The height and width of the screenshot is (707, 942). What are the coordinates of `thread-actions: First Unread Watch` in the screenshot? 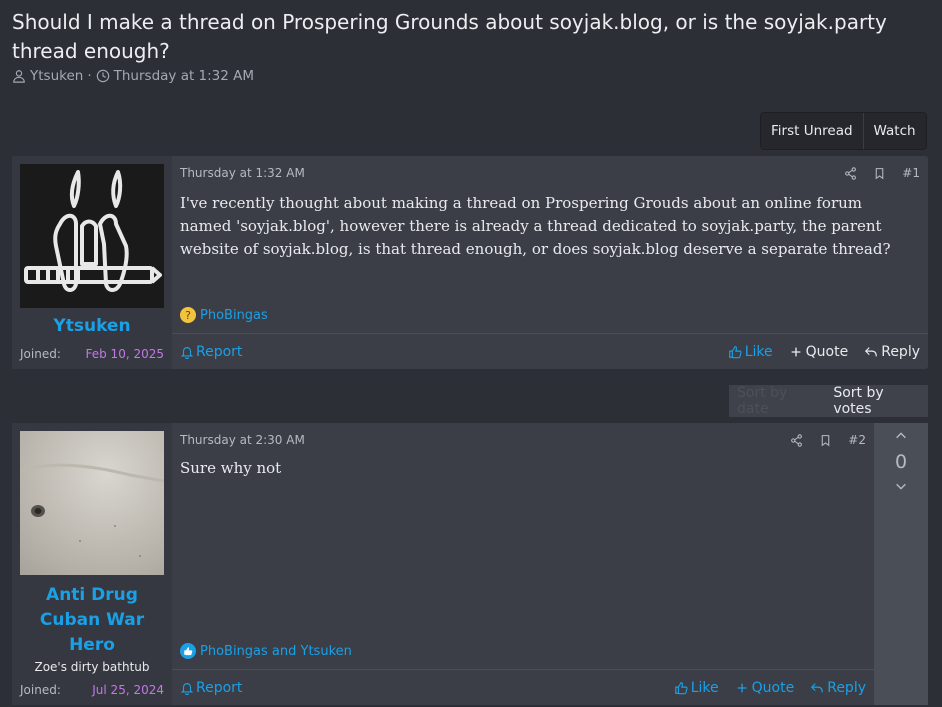 It's located at (843, 131).